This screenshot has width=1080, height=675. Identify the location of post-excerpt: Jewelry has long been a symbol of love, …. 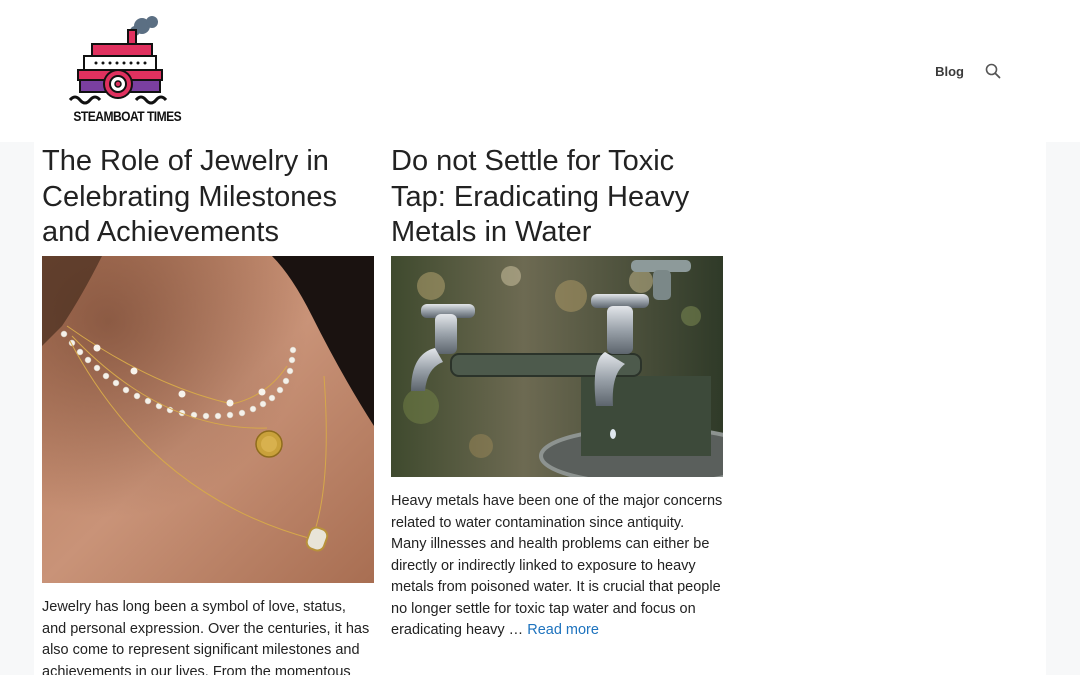
(206, 637).